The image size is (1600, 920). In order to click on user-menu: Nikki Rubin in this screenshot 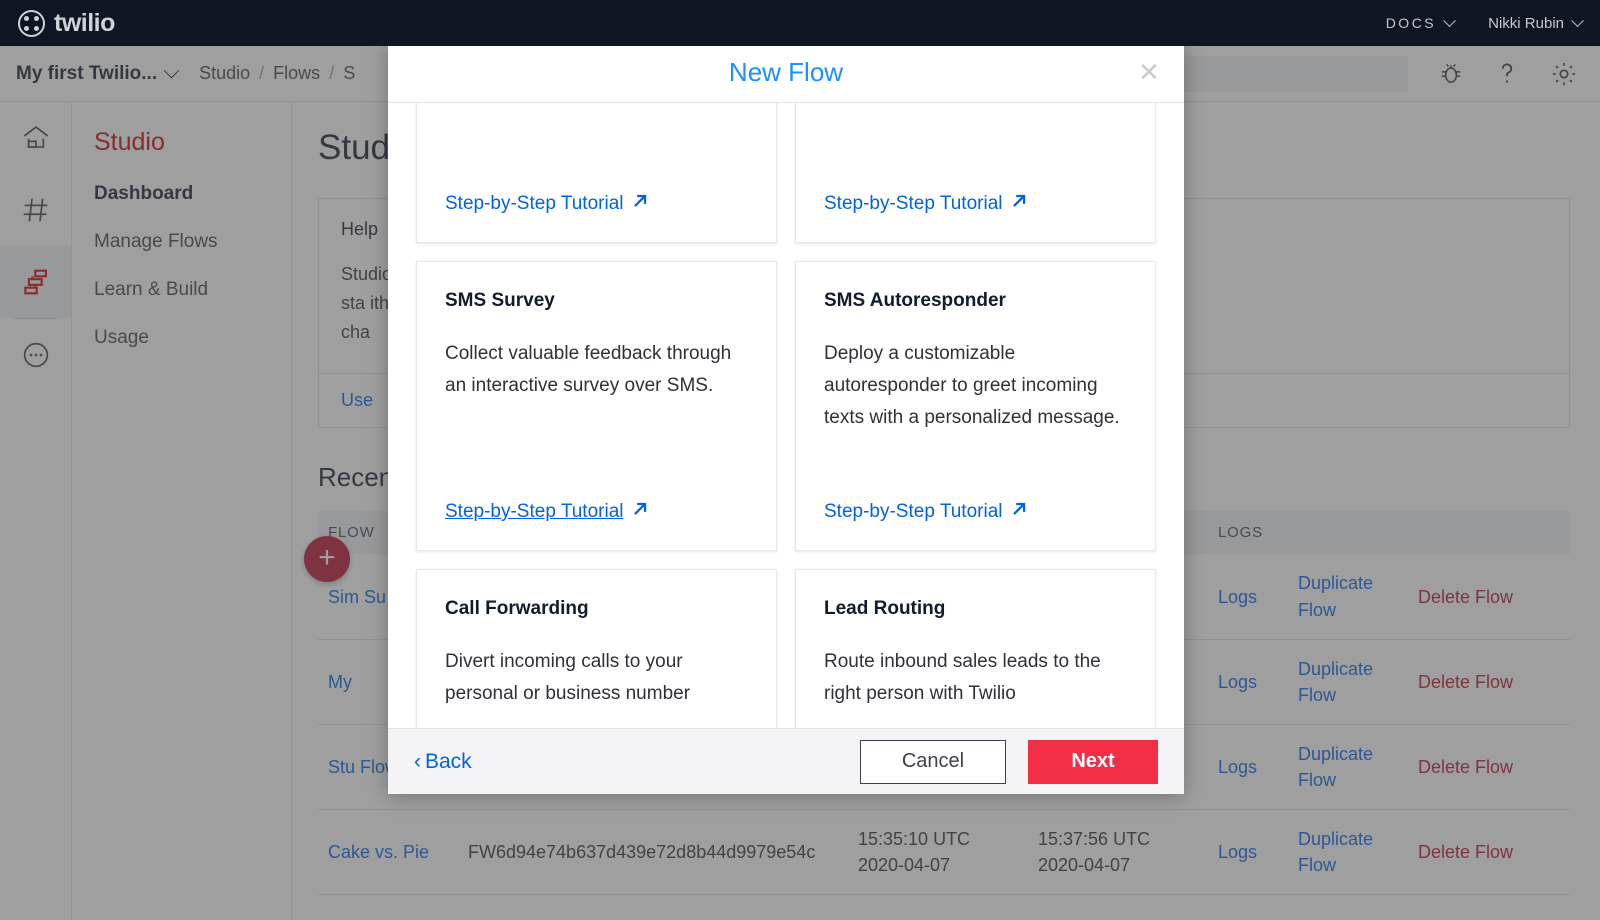, I will do `click(1536, 22)`.